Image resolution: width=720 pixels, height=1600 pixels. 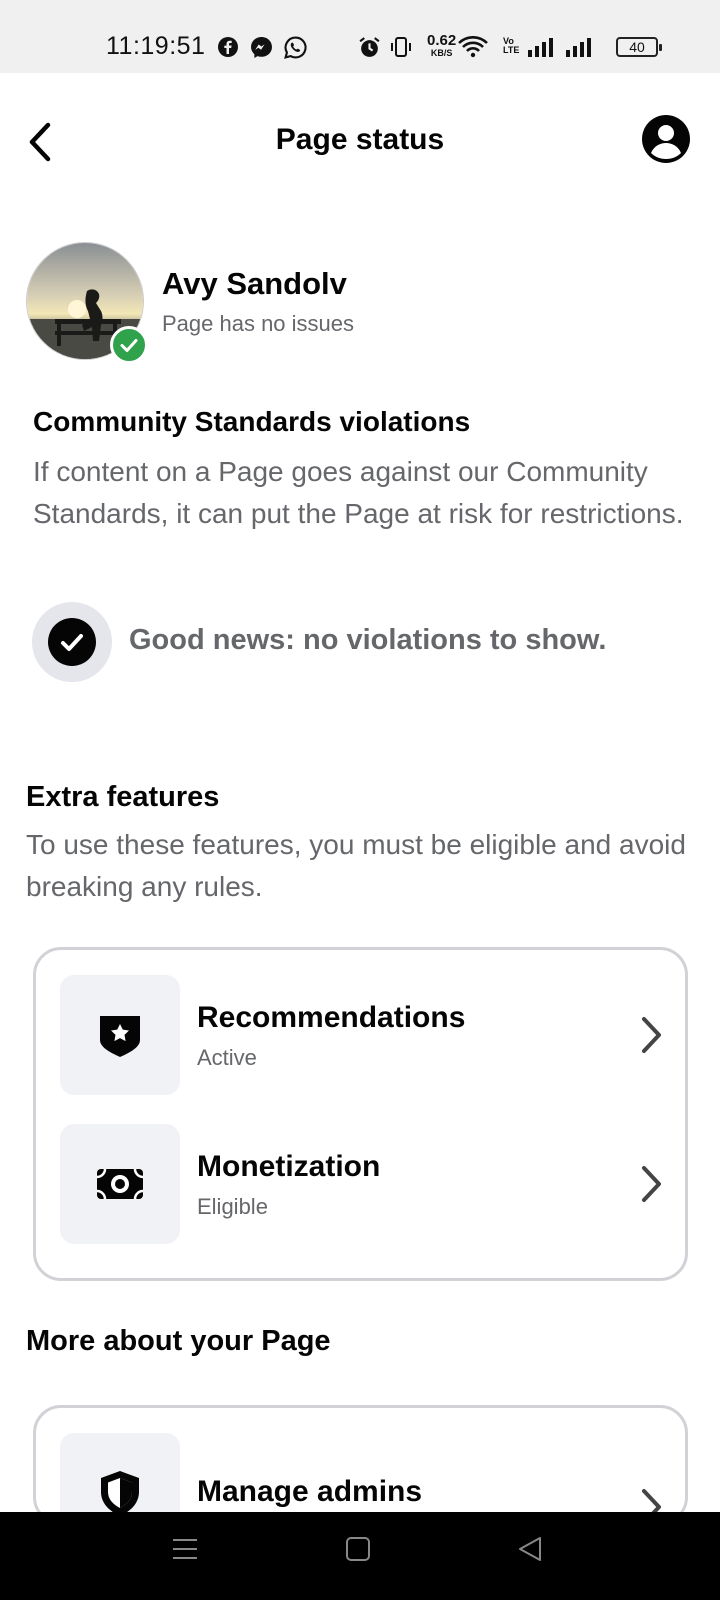 What do you see at coordinates (227, 1057) in the screenshot?
I see `recommendations-status: Active` at bounding box center [227, 1057].